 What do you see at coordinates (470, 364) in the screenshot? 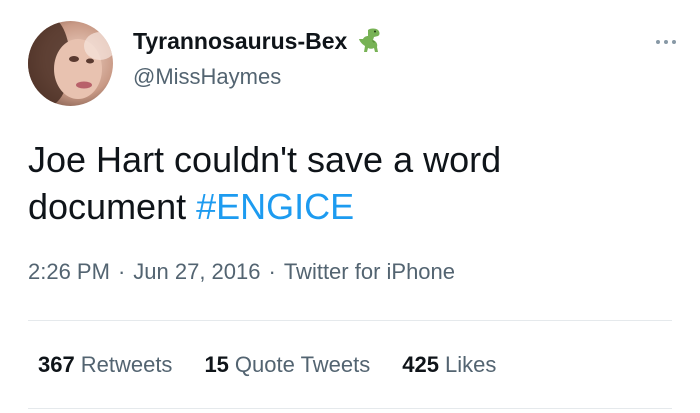
I see `likes-label: Likes` at bounding box center [470, 364].